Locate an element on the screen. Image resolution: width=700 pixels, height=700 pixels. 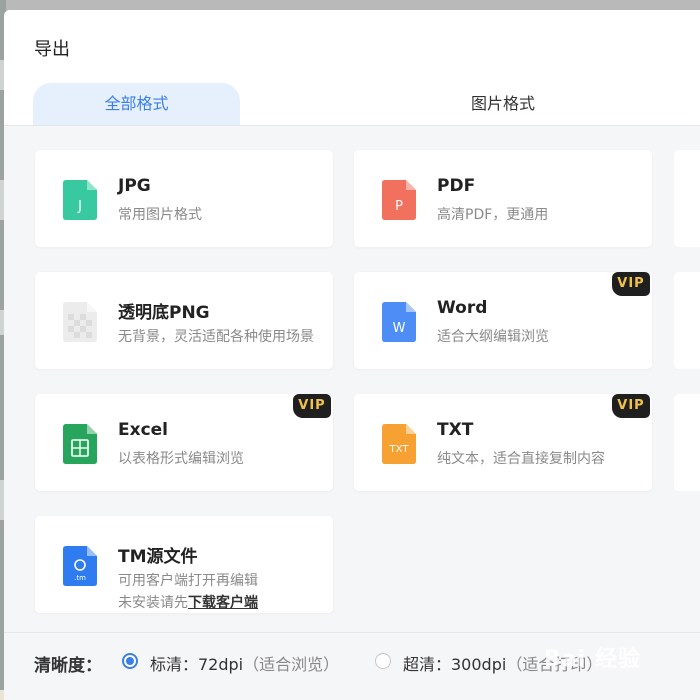
format-desc: 以表格形式编辑浏览 is located at coordinates (181, 459).